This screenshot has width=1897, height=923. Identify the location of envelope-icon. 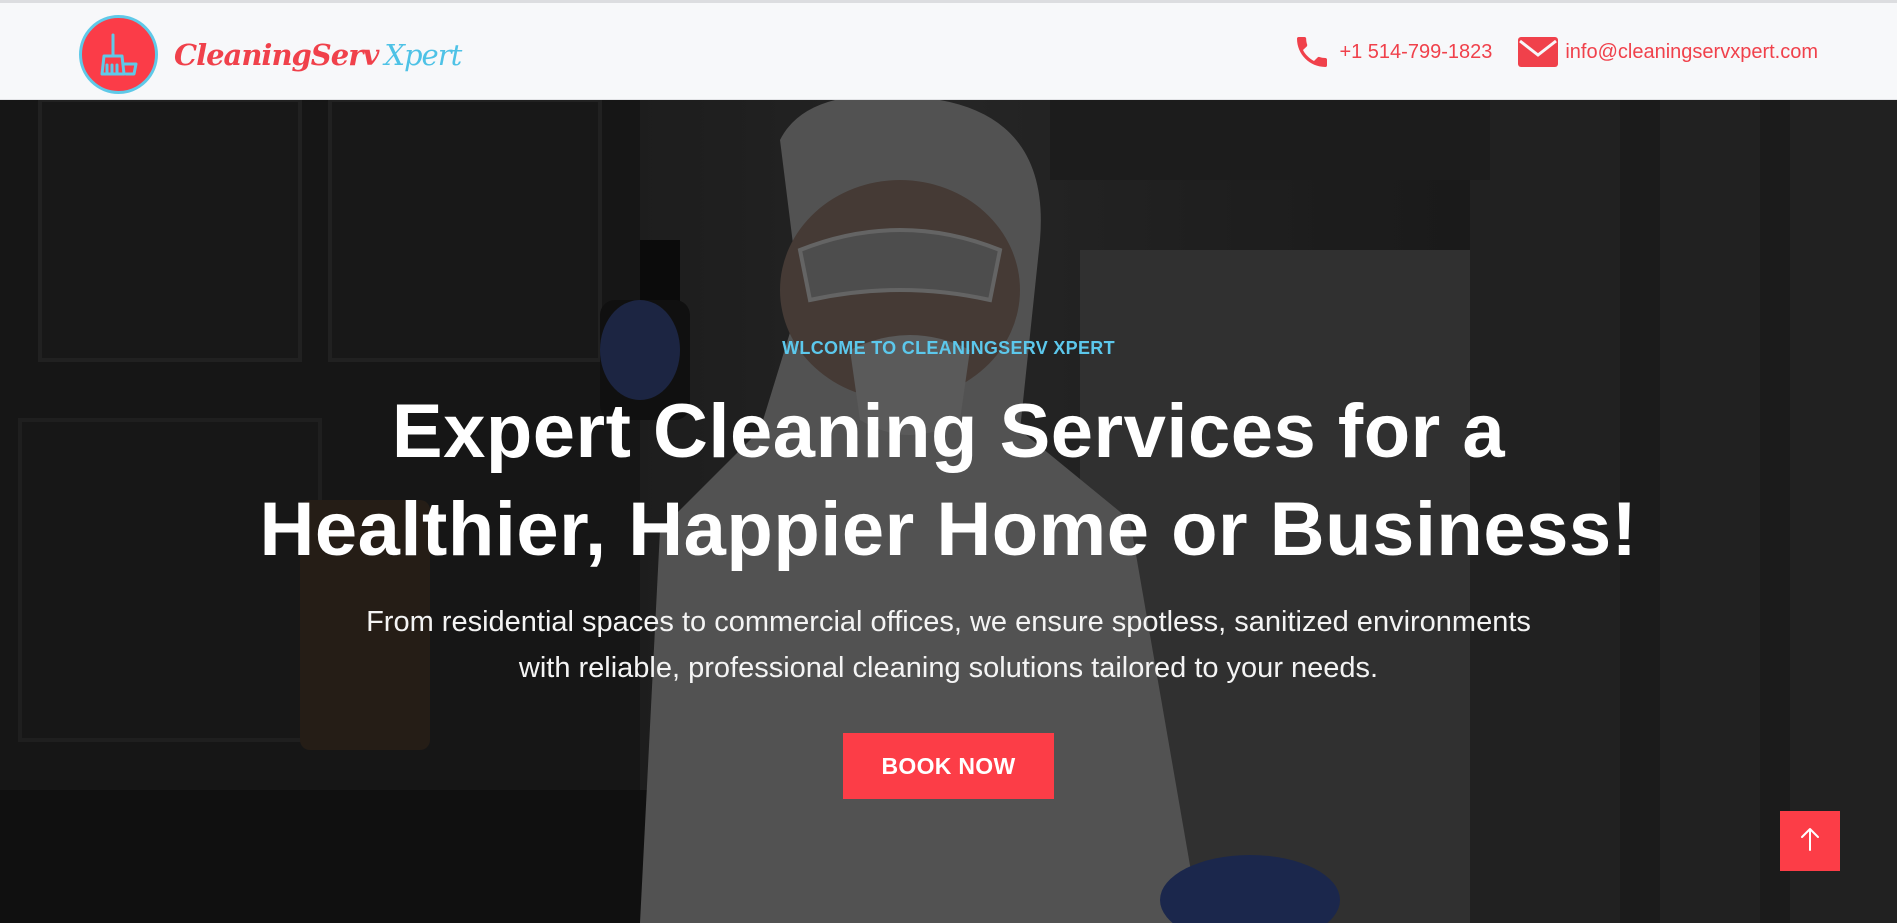
(1541, 52).